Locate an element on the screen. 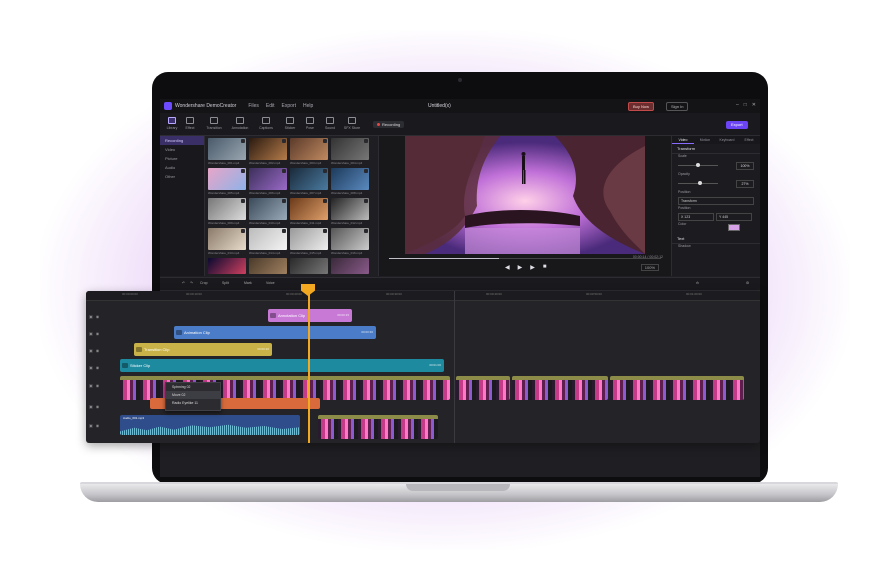  undo-icon: ↶ is located at coordinates (183, 283).